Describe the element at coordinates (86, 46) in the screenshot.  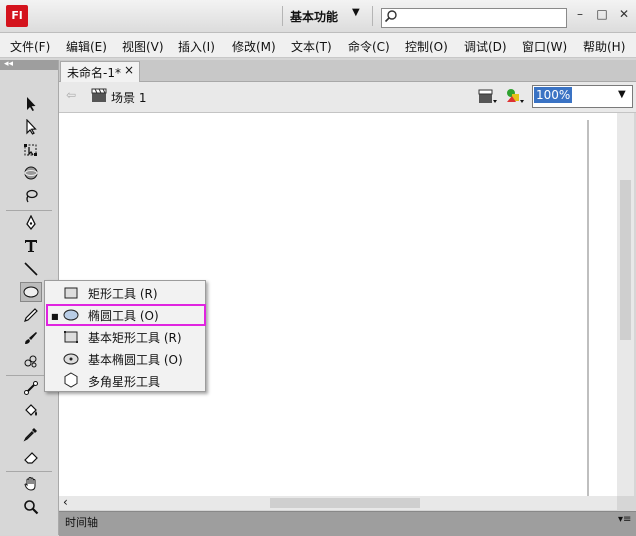
I see `menu-edit: 编辑(E)` at that location.